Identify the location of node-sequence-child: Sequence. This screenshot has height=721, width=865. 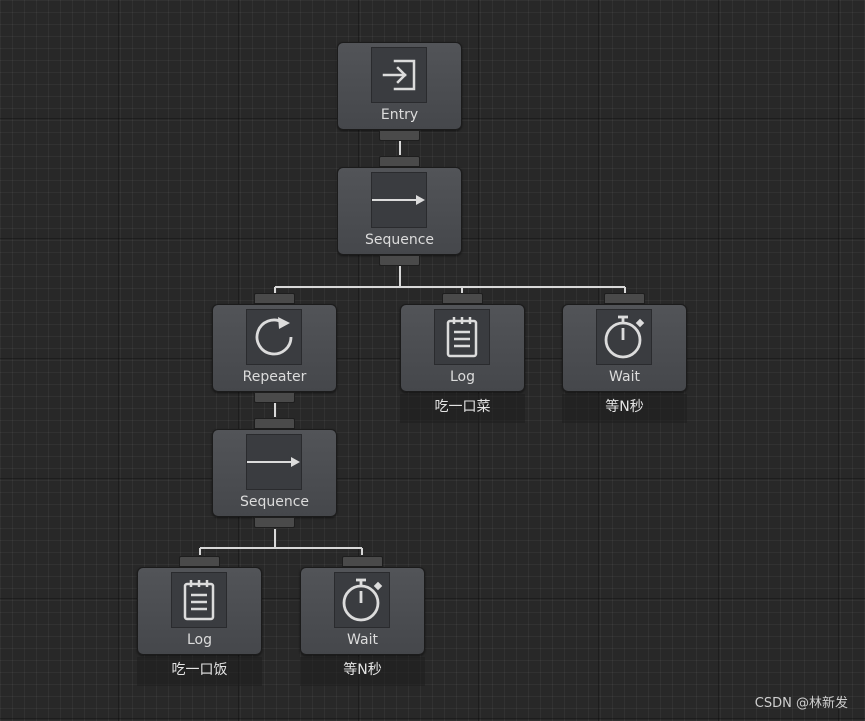
(274, 473).